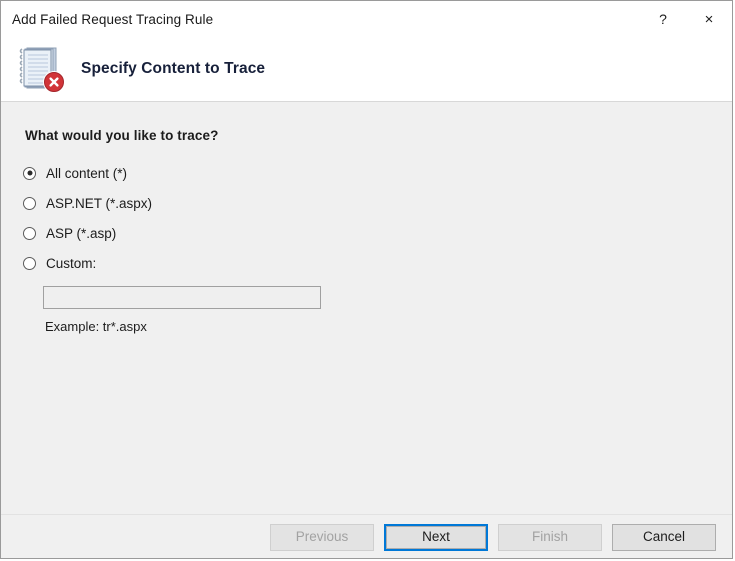 The height and width of the screenshot is (561, 735). Describe the element at coordinates (122, 135) in the screenshot. I see `trace-question-label: What would you like to trace?` at that location.